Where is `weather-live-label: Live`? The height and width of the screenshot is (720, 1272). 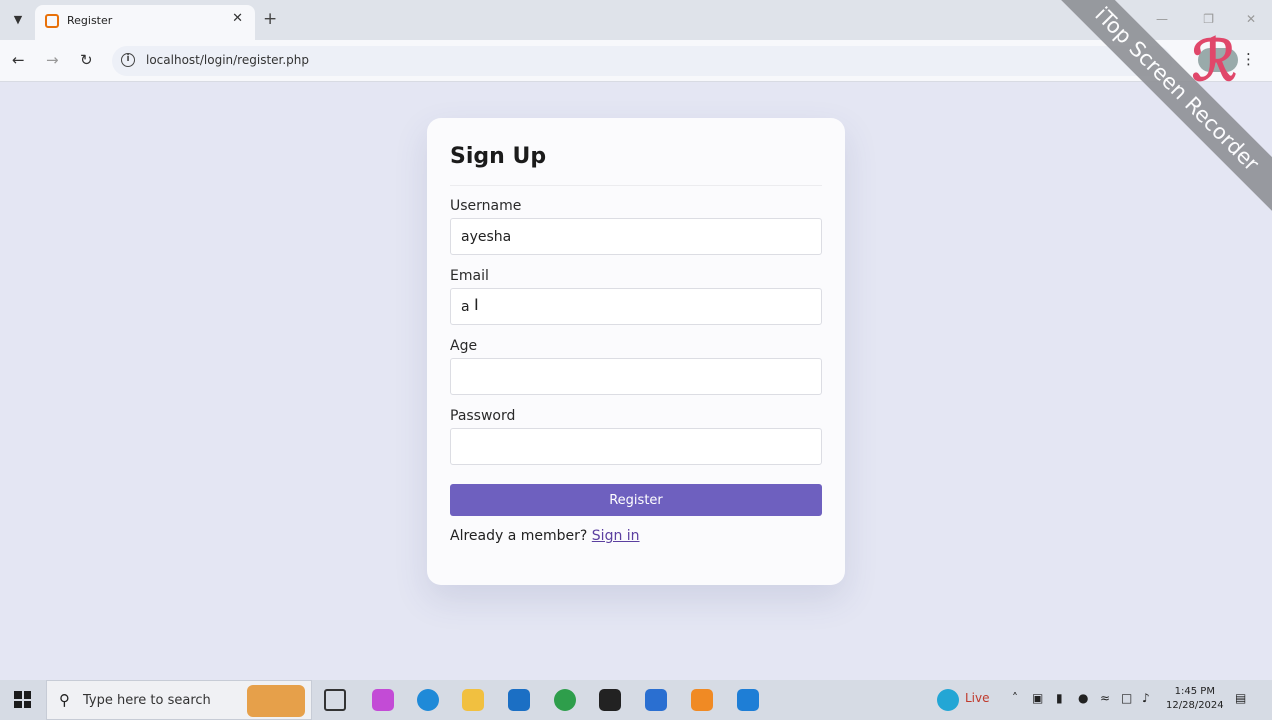
weather-live-label: Live is located at coordinates (977, 698).